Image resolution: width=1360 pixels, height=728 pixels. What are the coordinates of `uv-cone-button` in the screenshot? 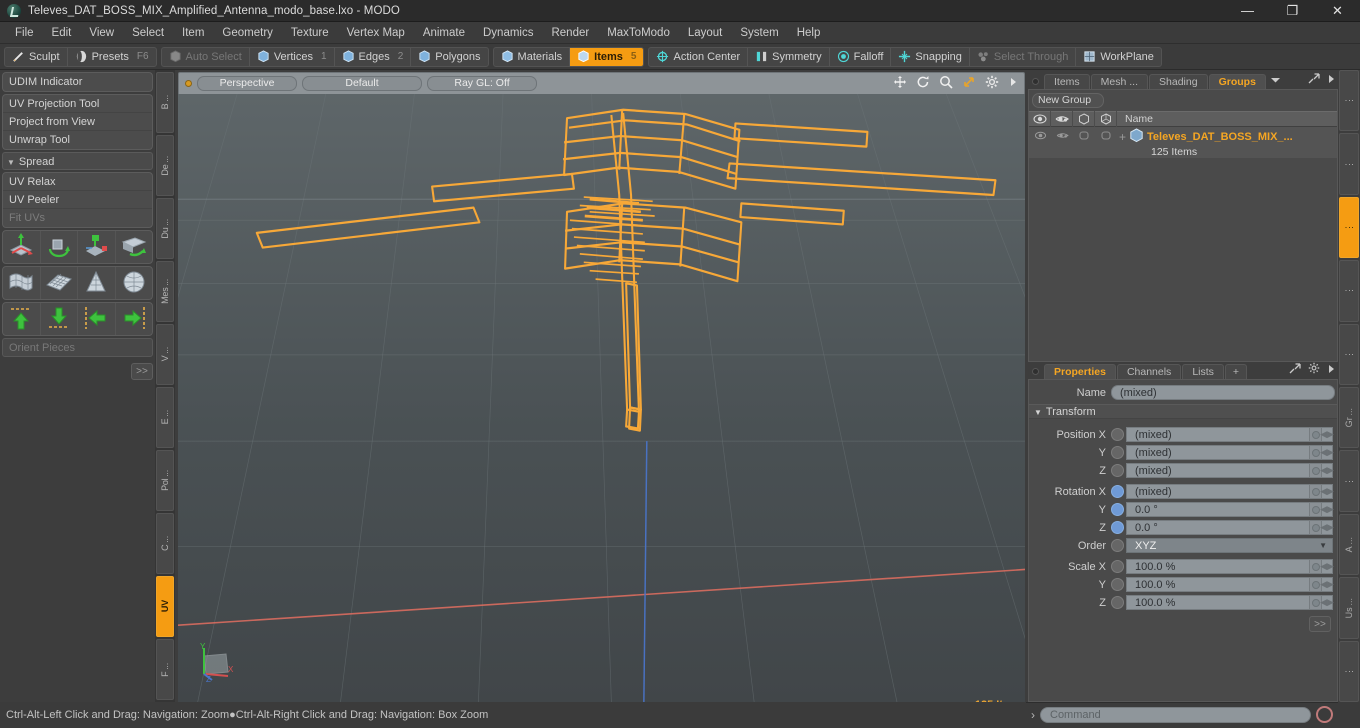 It's located at (97, 283).